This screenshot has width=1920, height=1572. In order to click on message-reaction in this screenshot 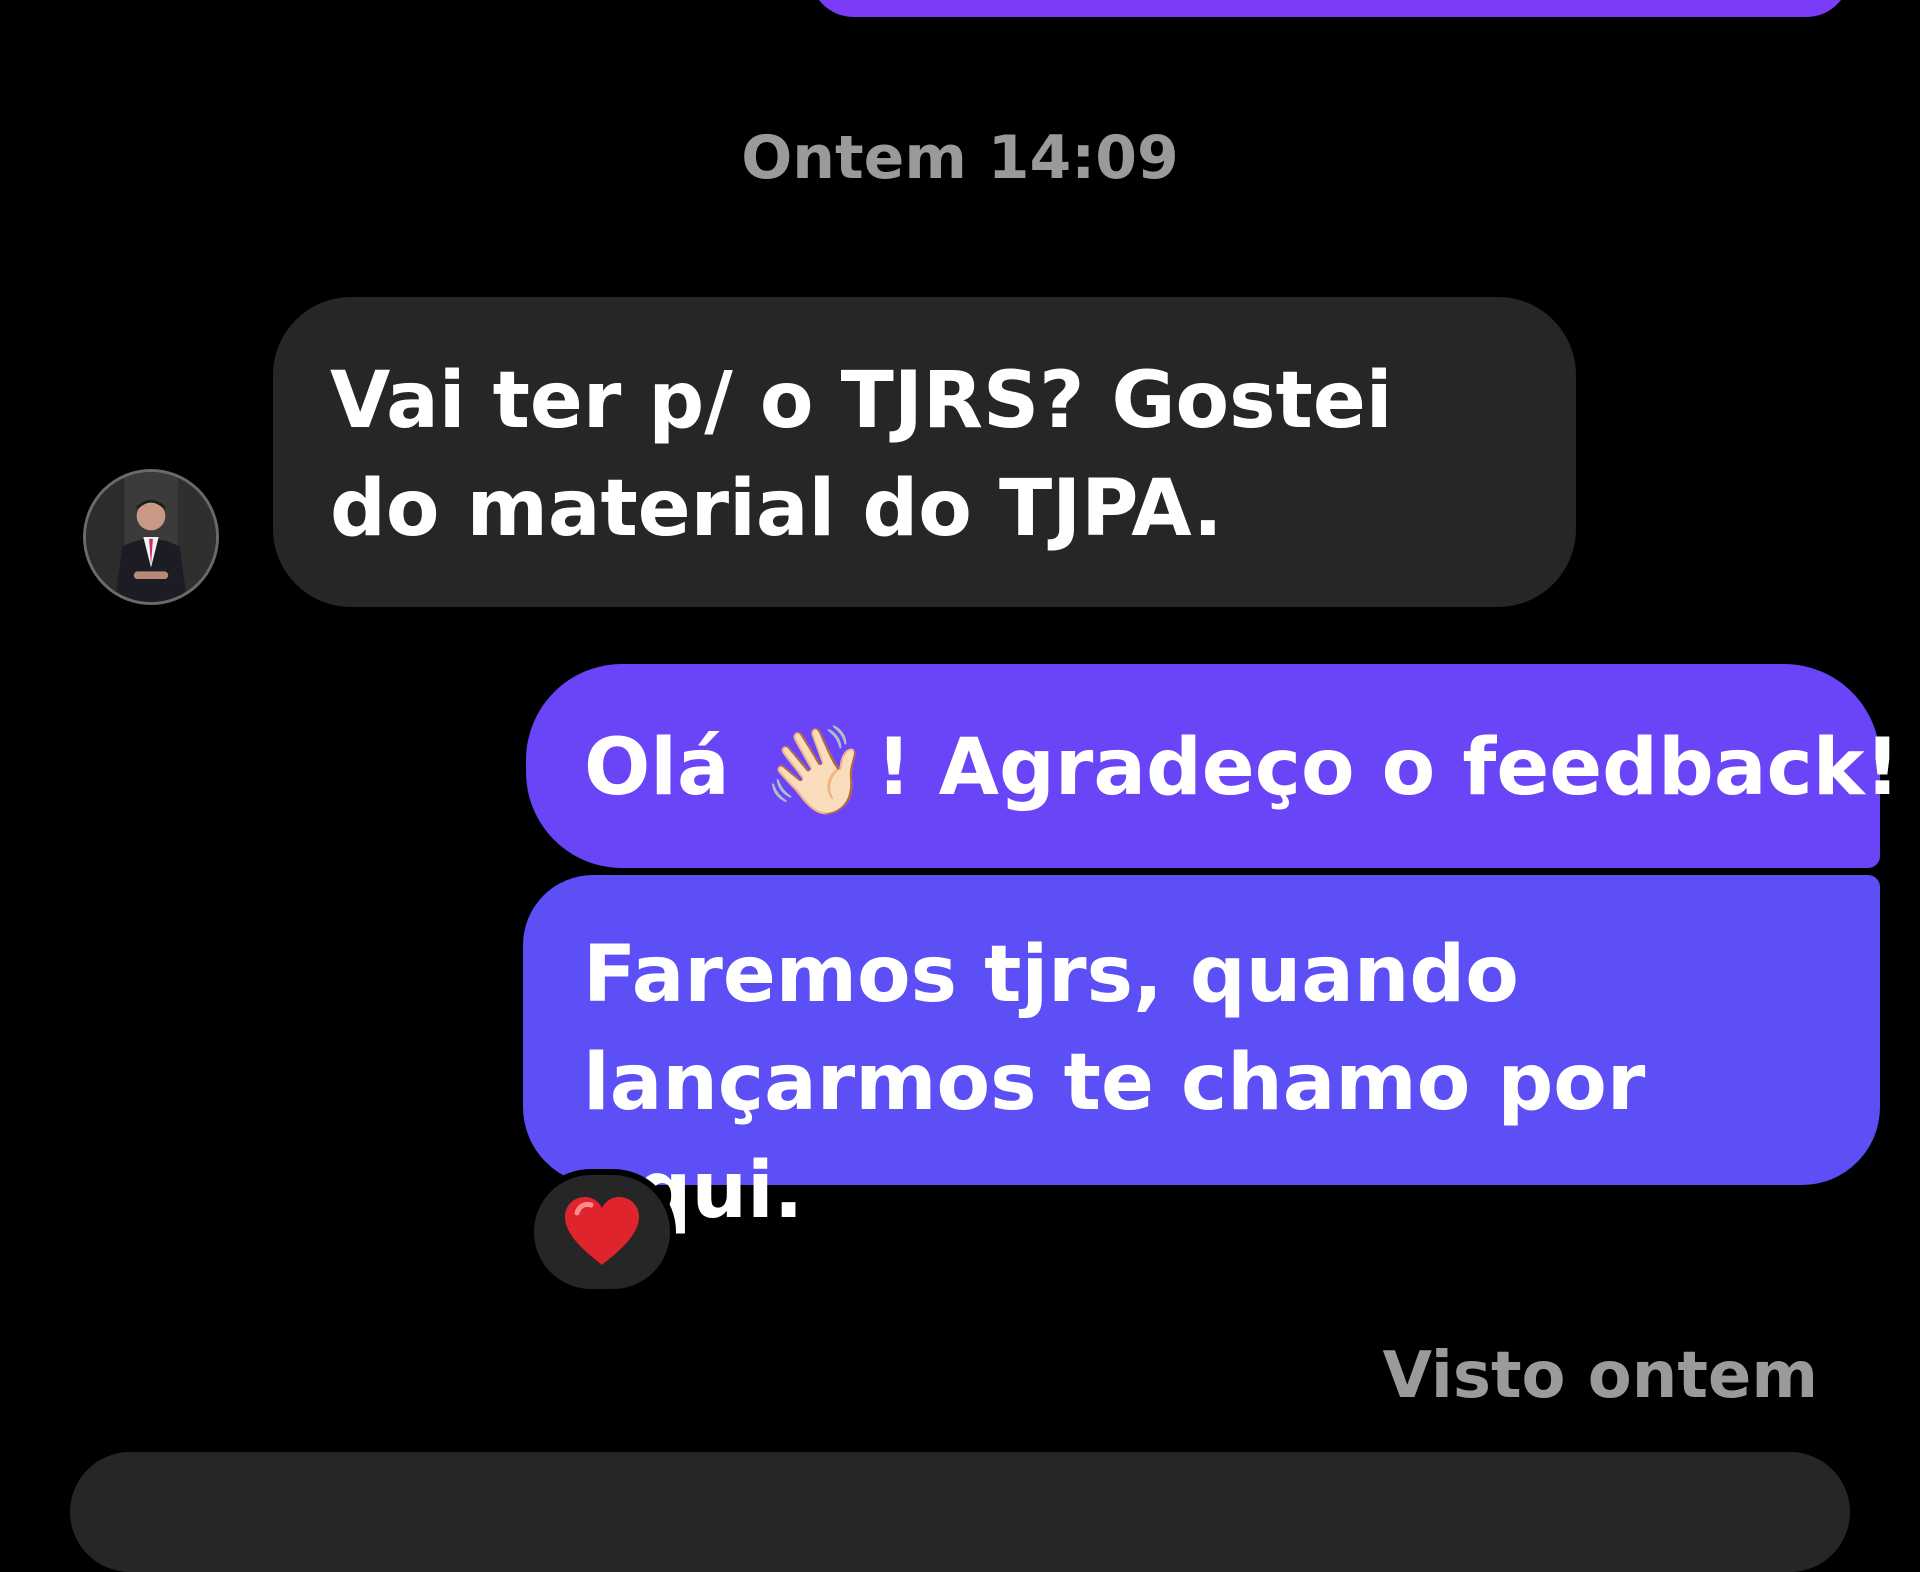, I will do `click(602, 1232)`.